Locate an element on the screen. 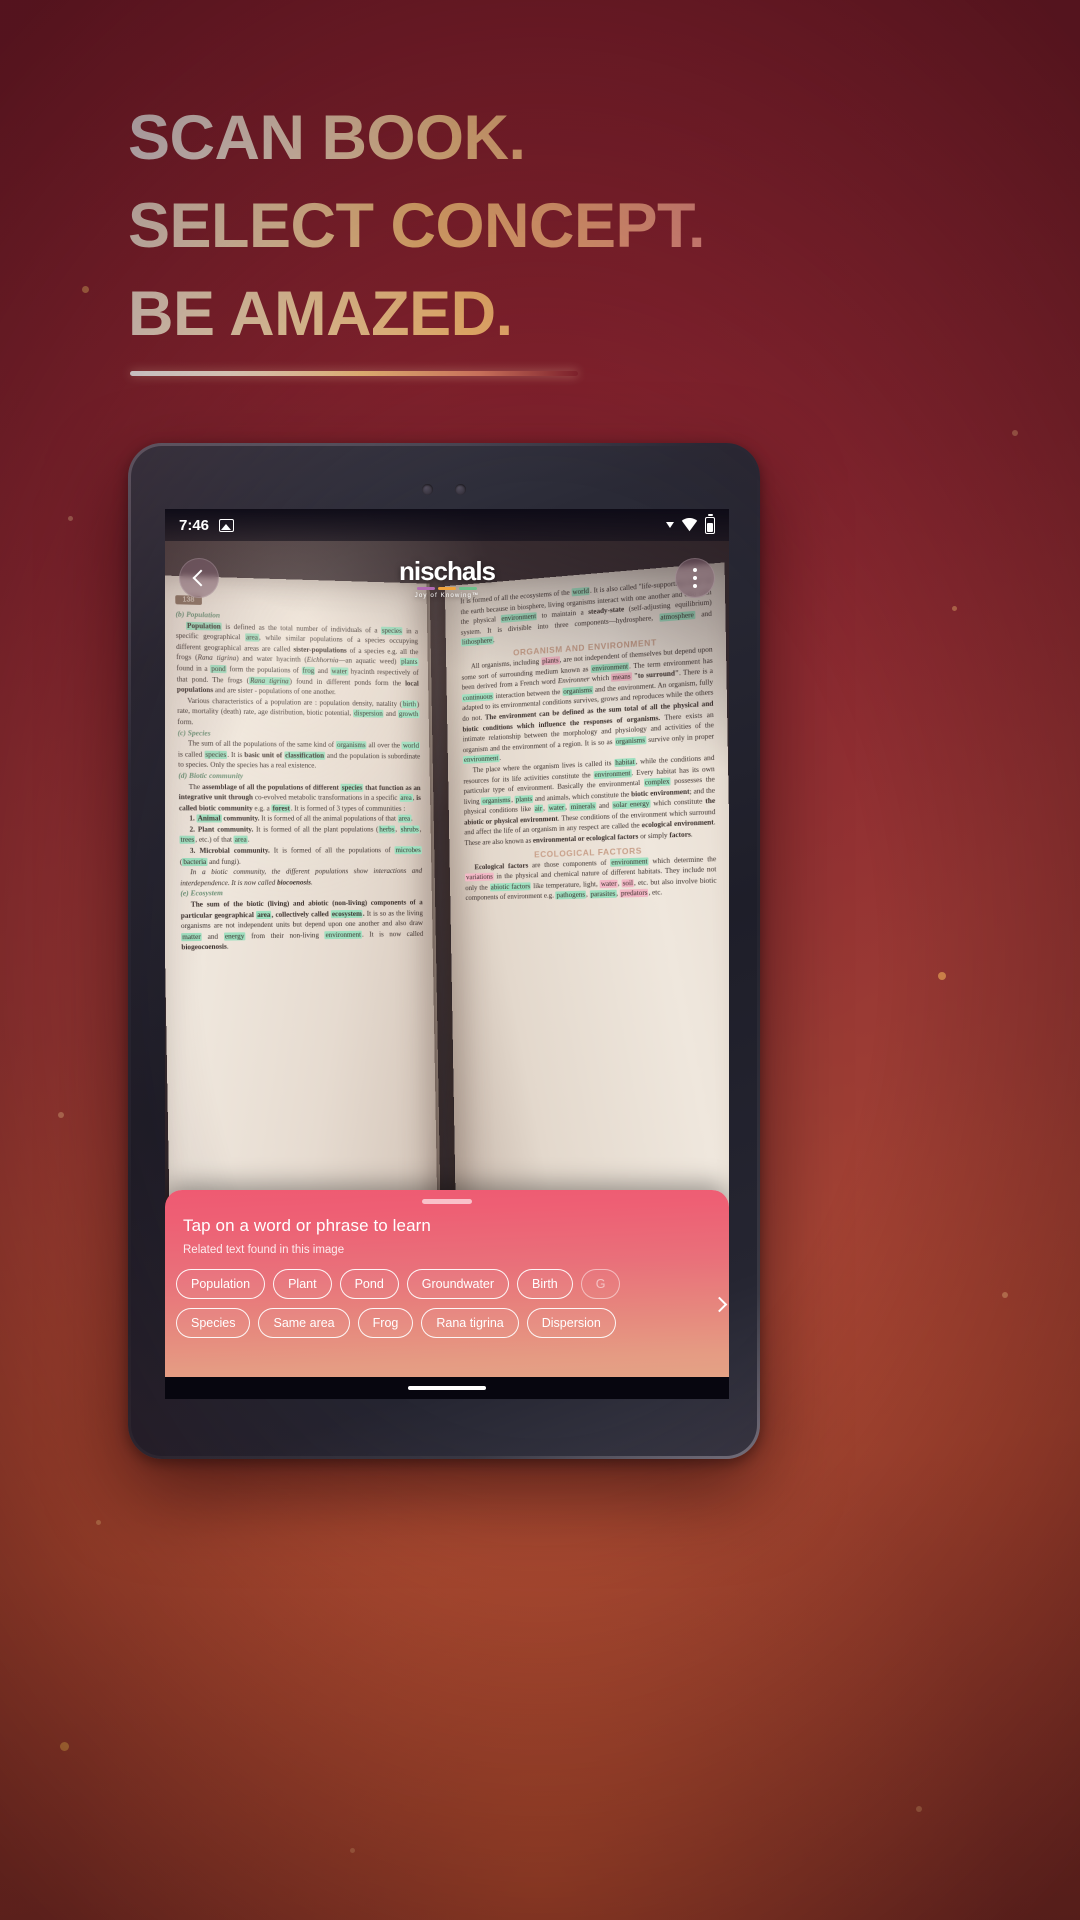 Image resolution: width=1080 pixels, height=1920 pixels. app-header: nischals Joy of Knowing™ is located at coordinates (447, 578).